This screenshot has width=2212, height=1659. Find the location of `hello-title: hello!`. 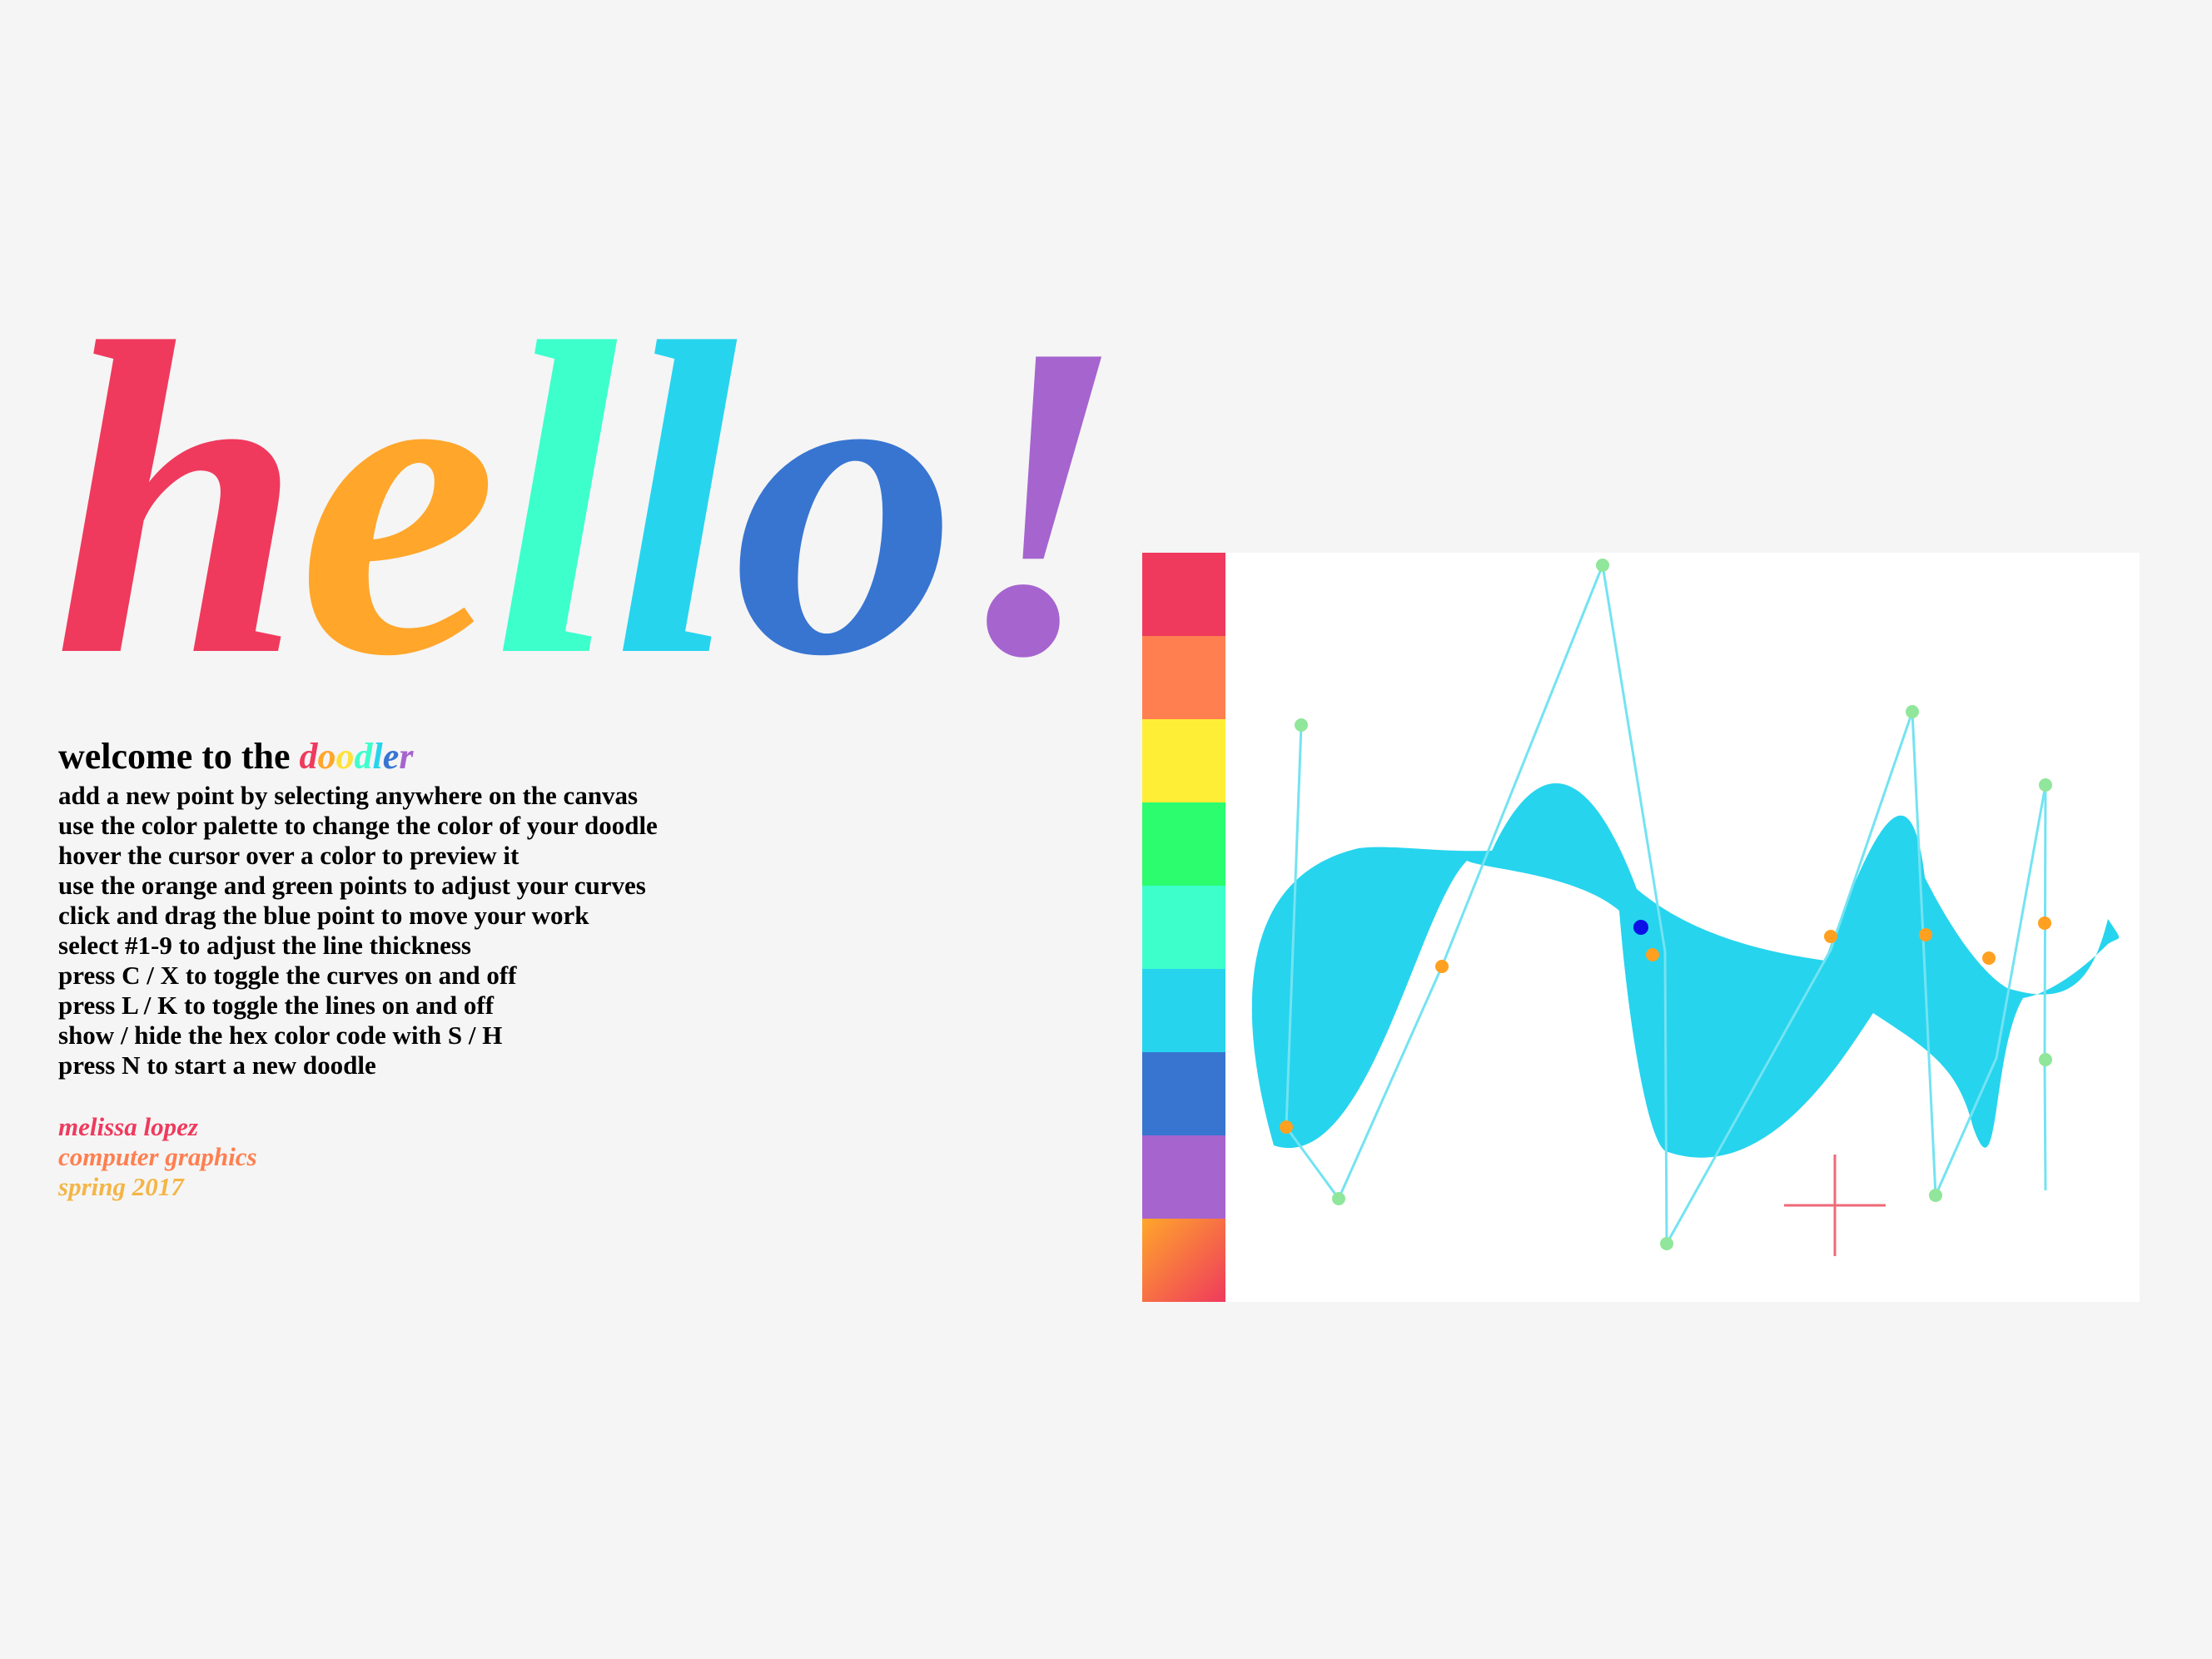

hello-title: hello! is located at coordinates (590, 499).